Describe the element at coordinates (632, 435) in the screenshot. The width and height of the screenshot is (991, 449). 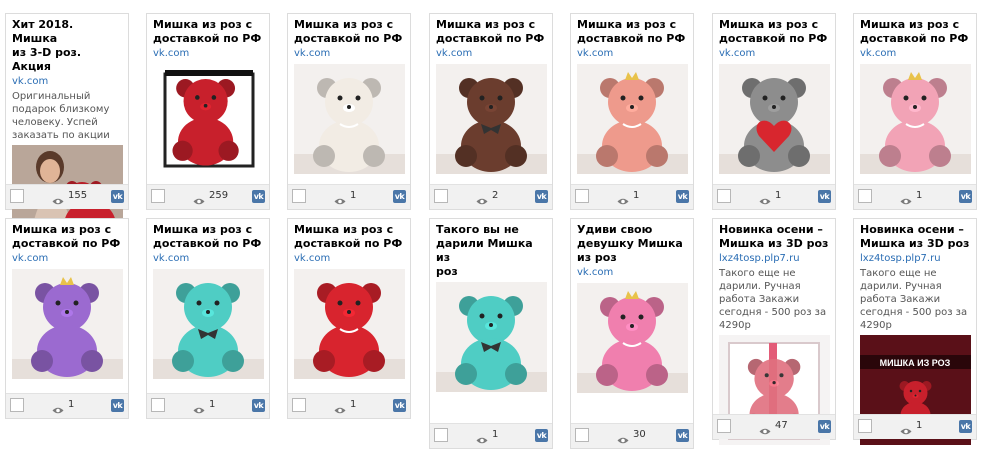
I see `ad-footer: 30 vk` at that location.